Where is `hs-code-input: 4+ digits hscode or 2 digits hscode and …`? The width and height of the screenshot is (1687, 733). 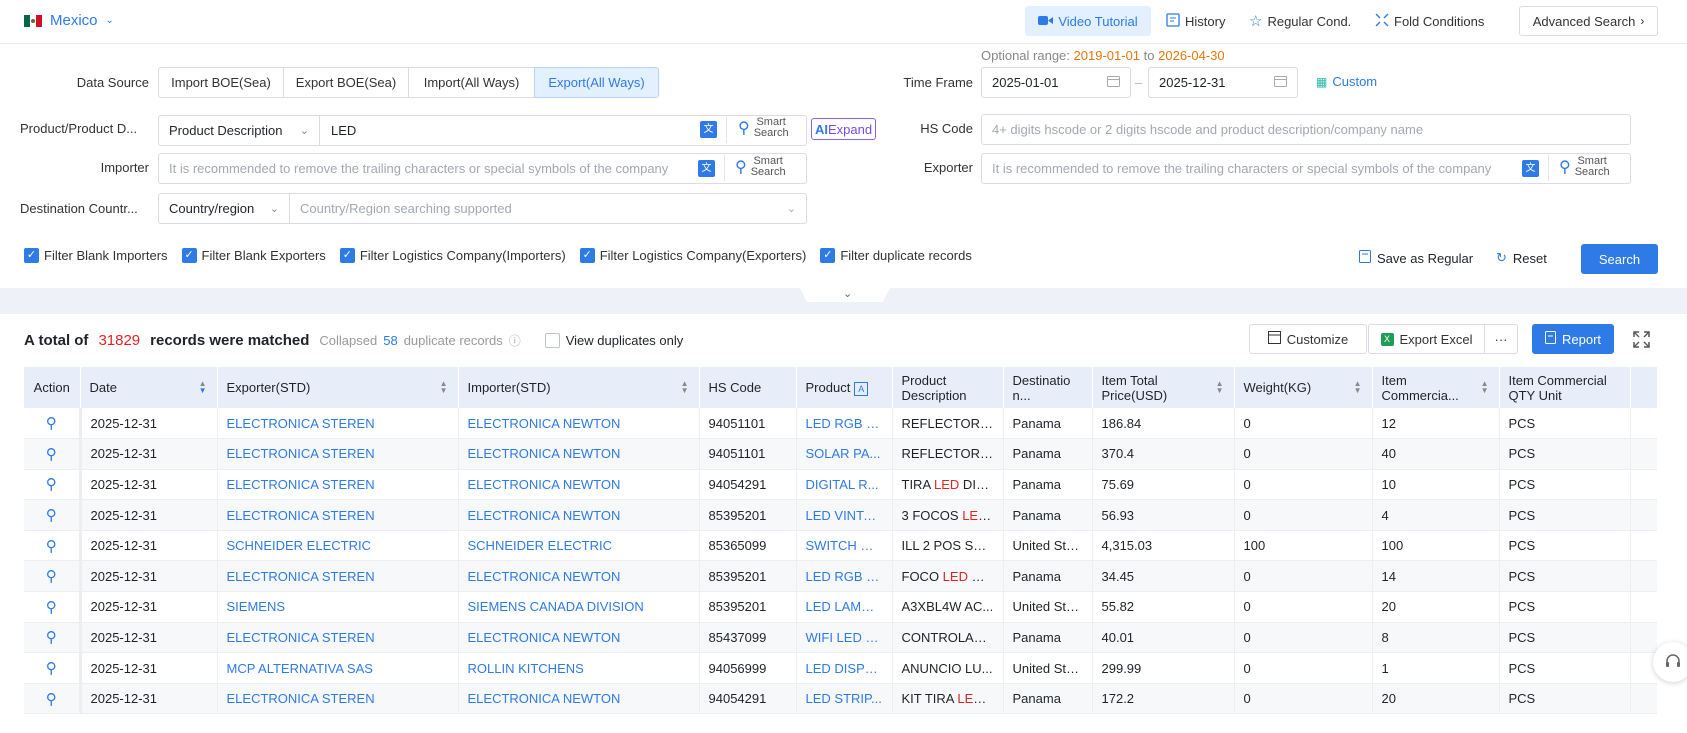 hs-code-input: 4+ digits hscode or 2 digits hscode and … is located at coordinates (1306, 129).